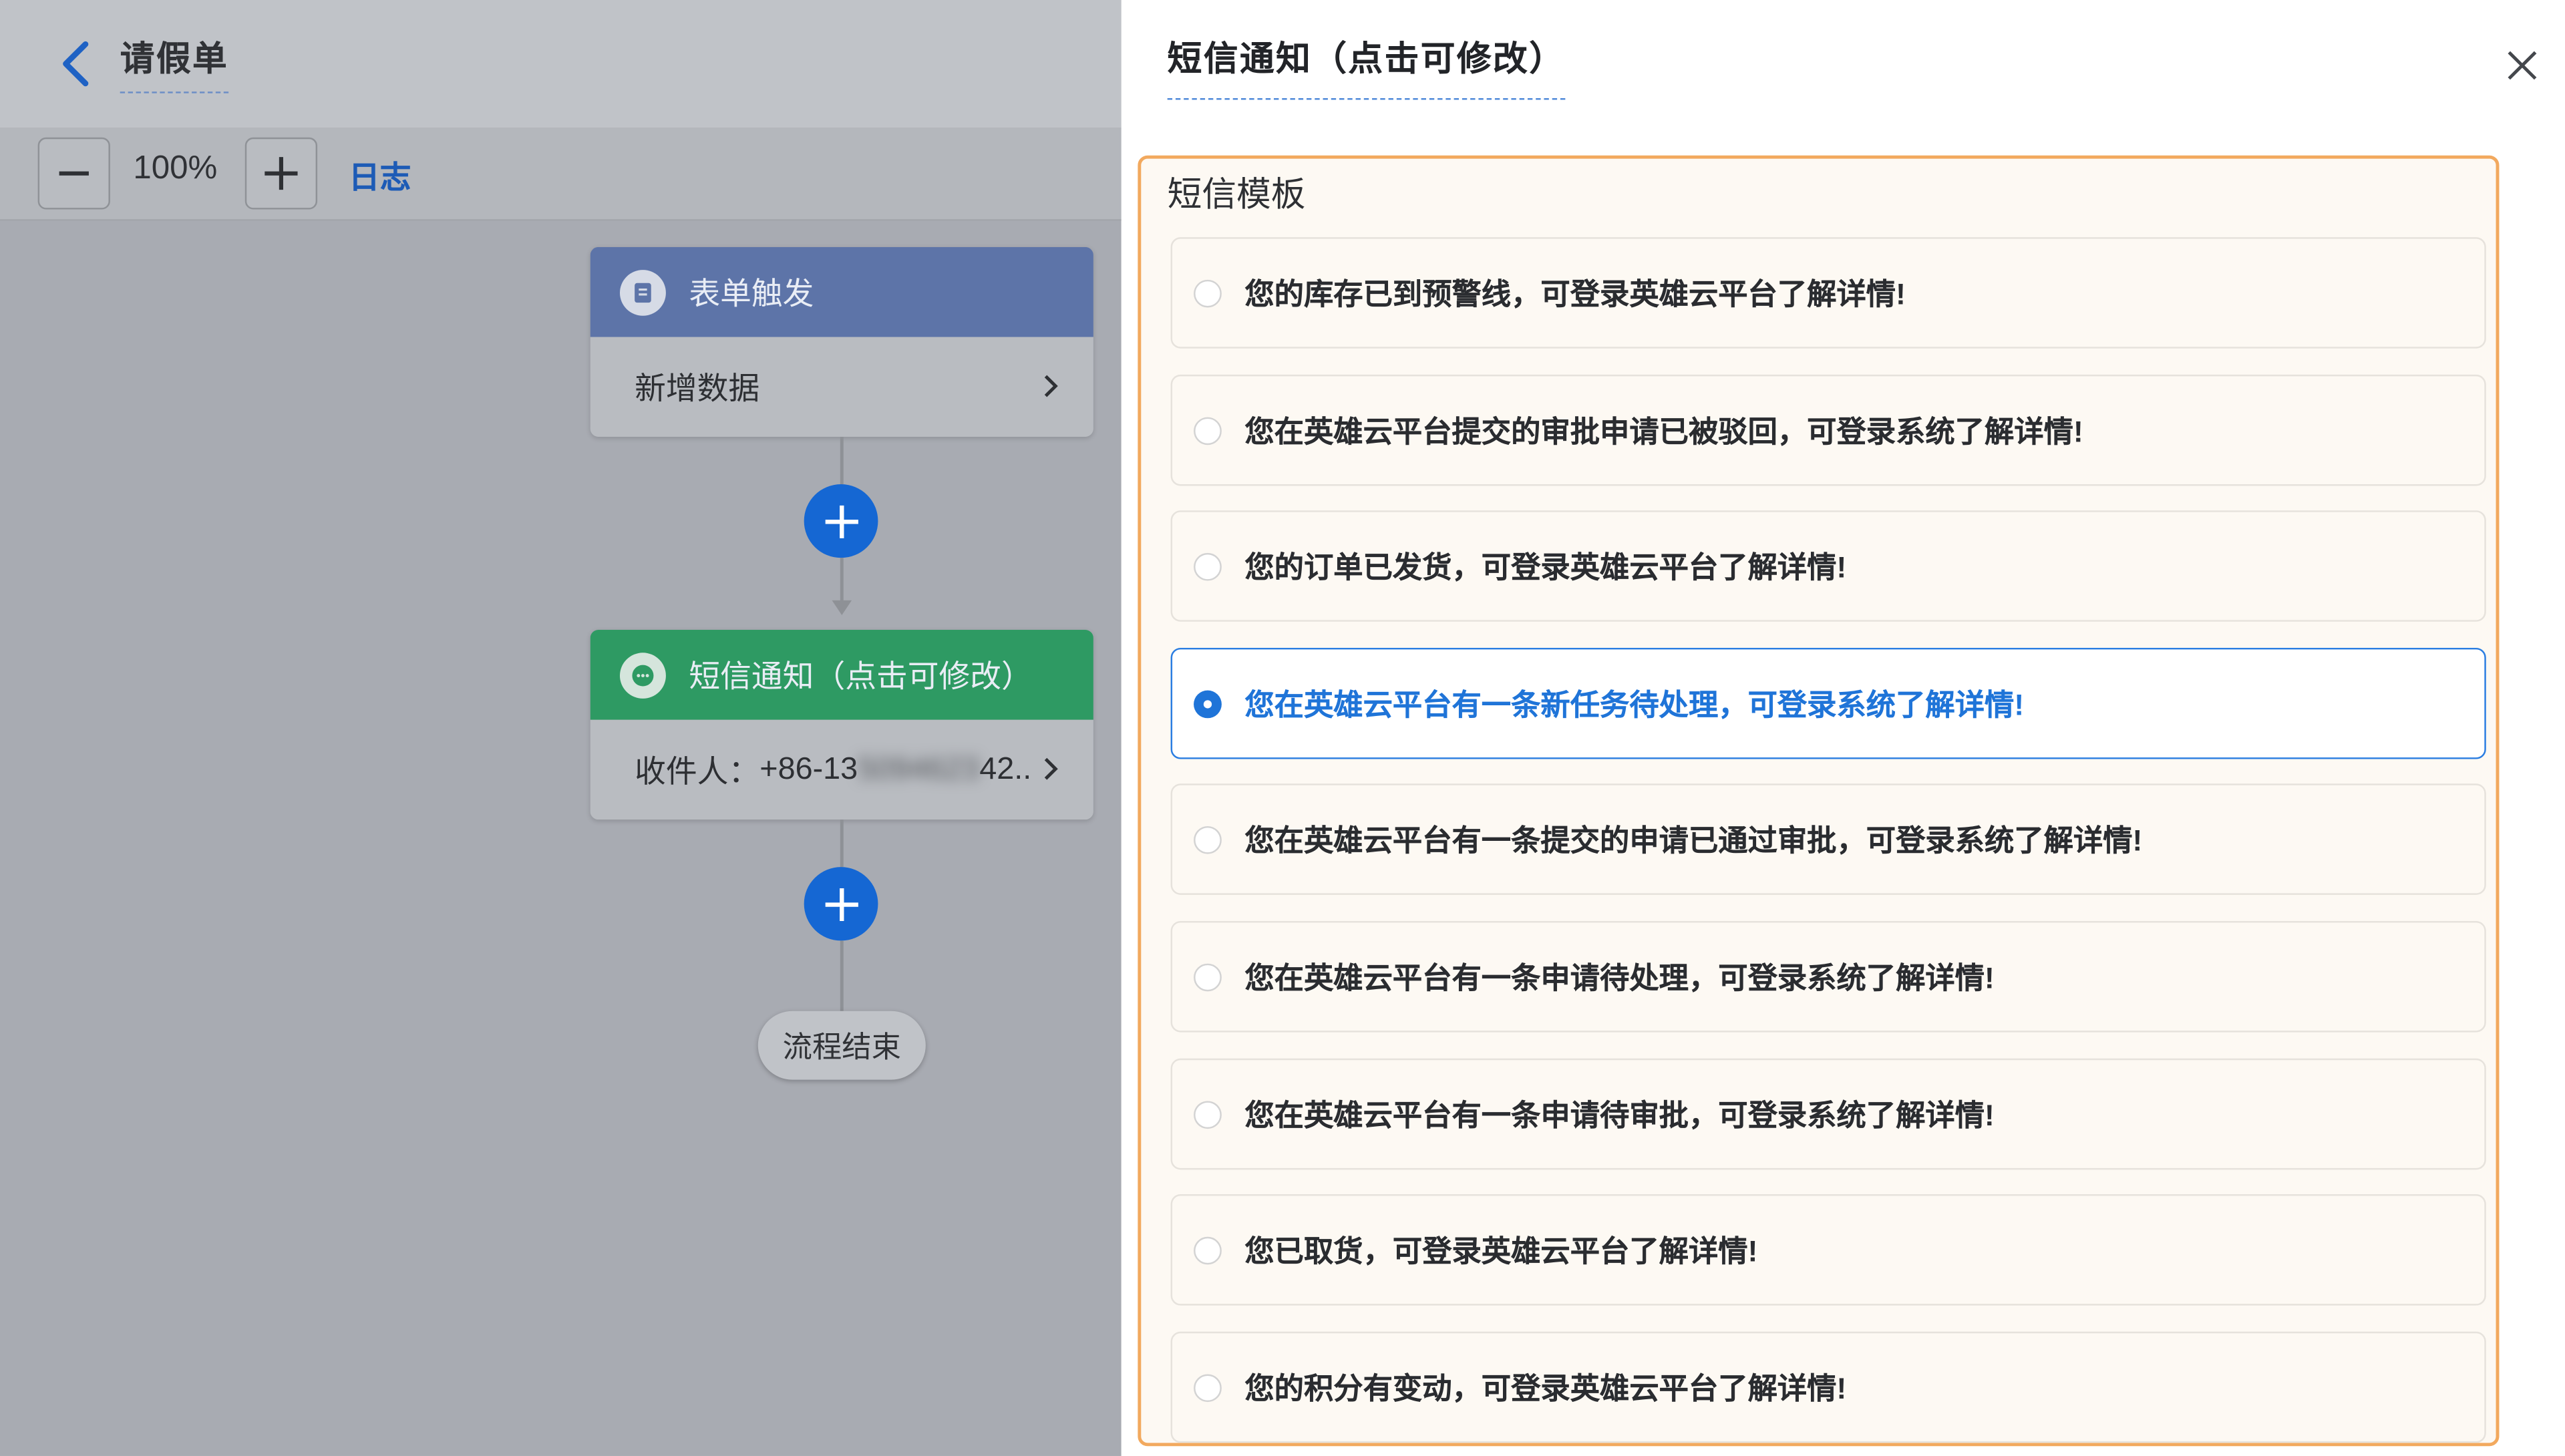 The image size is (2565, 1456). I want to click on template-option-text: 您在英雄云平台有一条申请待处理，可登录系统了解详情!, so click(1619, 979).